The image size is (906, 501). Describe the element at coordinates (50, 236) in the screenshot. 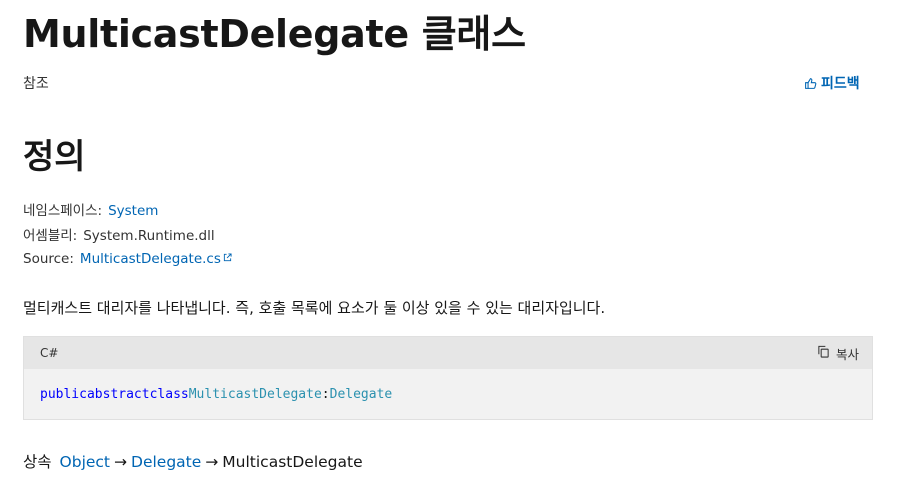

I see `assembly-label: 어셈블리:` at that location.